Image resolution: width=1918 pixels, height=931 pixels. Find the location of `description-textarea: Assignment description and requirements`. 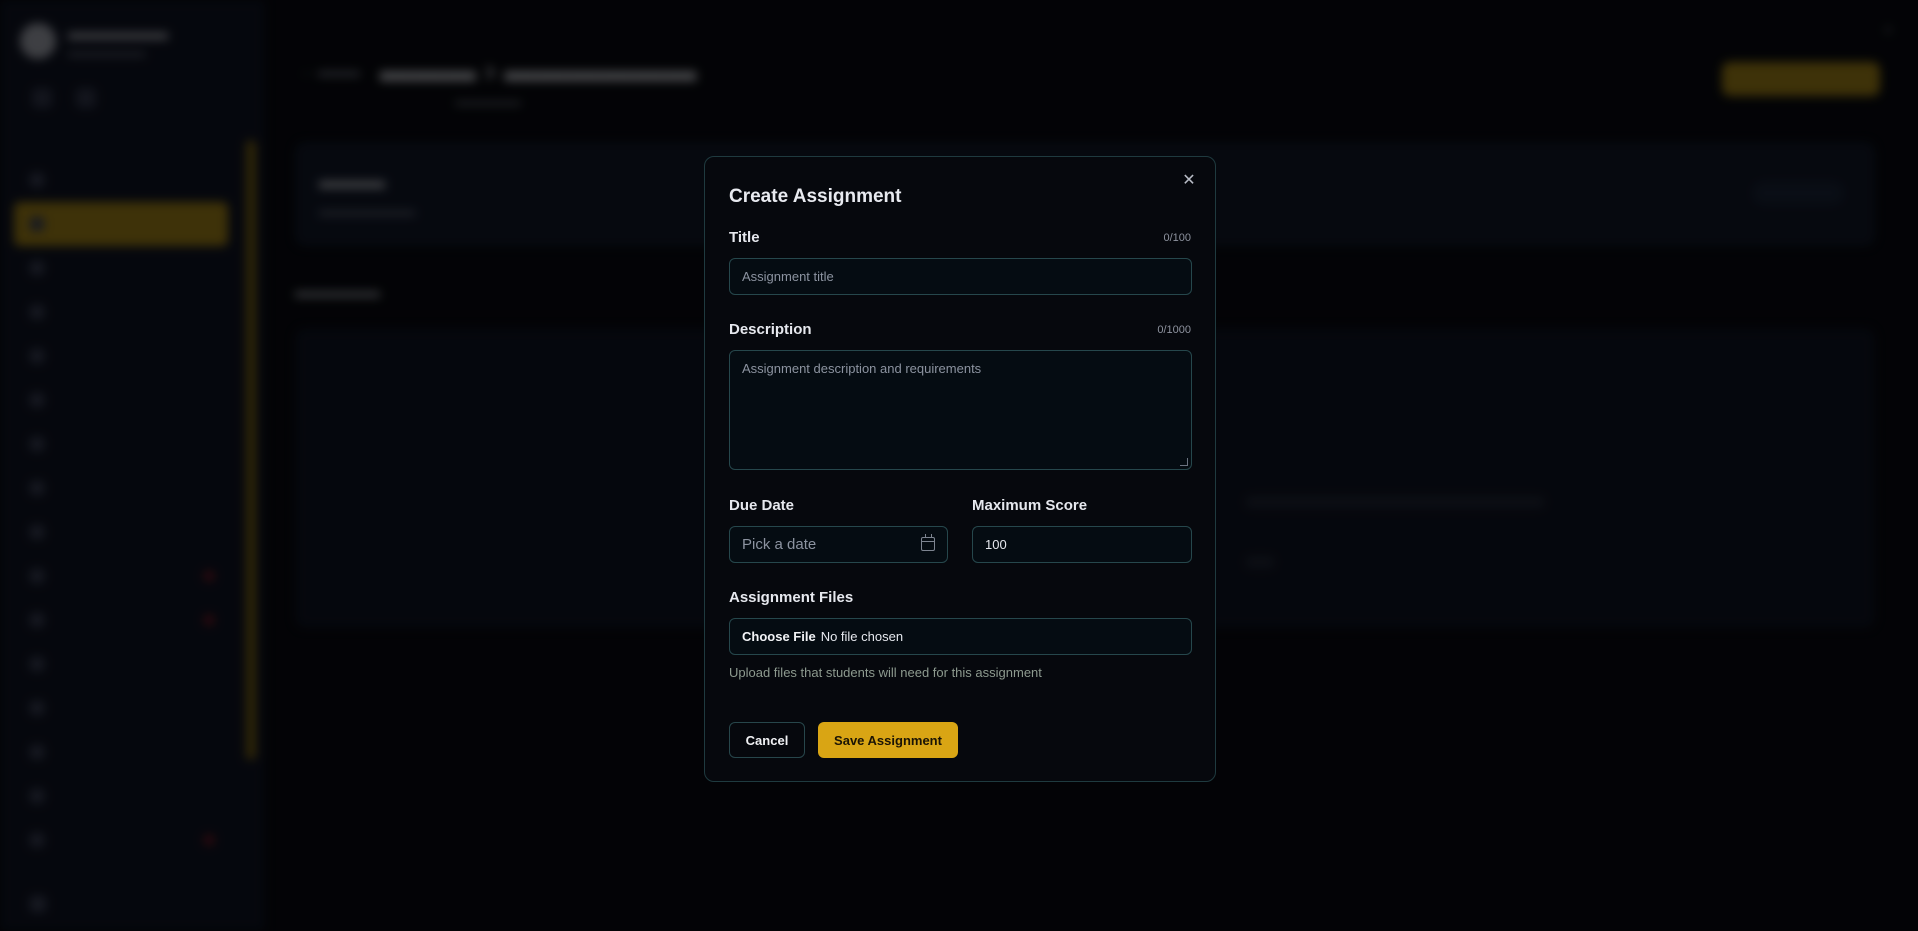

description-textarea: Assignment description and requirements is located at coordinates (960, 410).